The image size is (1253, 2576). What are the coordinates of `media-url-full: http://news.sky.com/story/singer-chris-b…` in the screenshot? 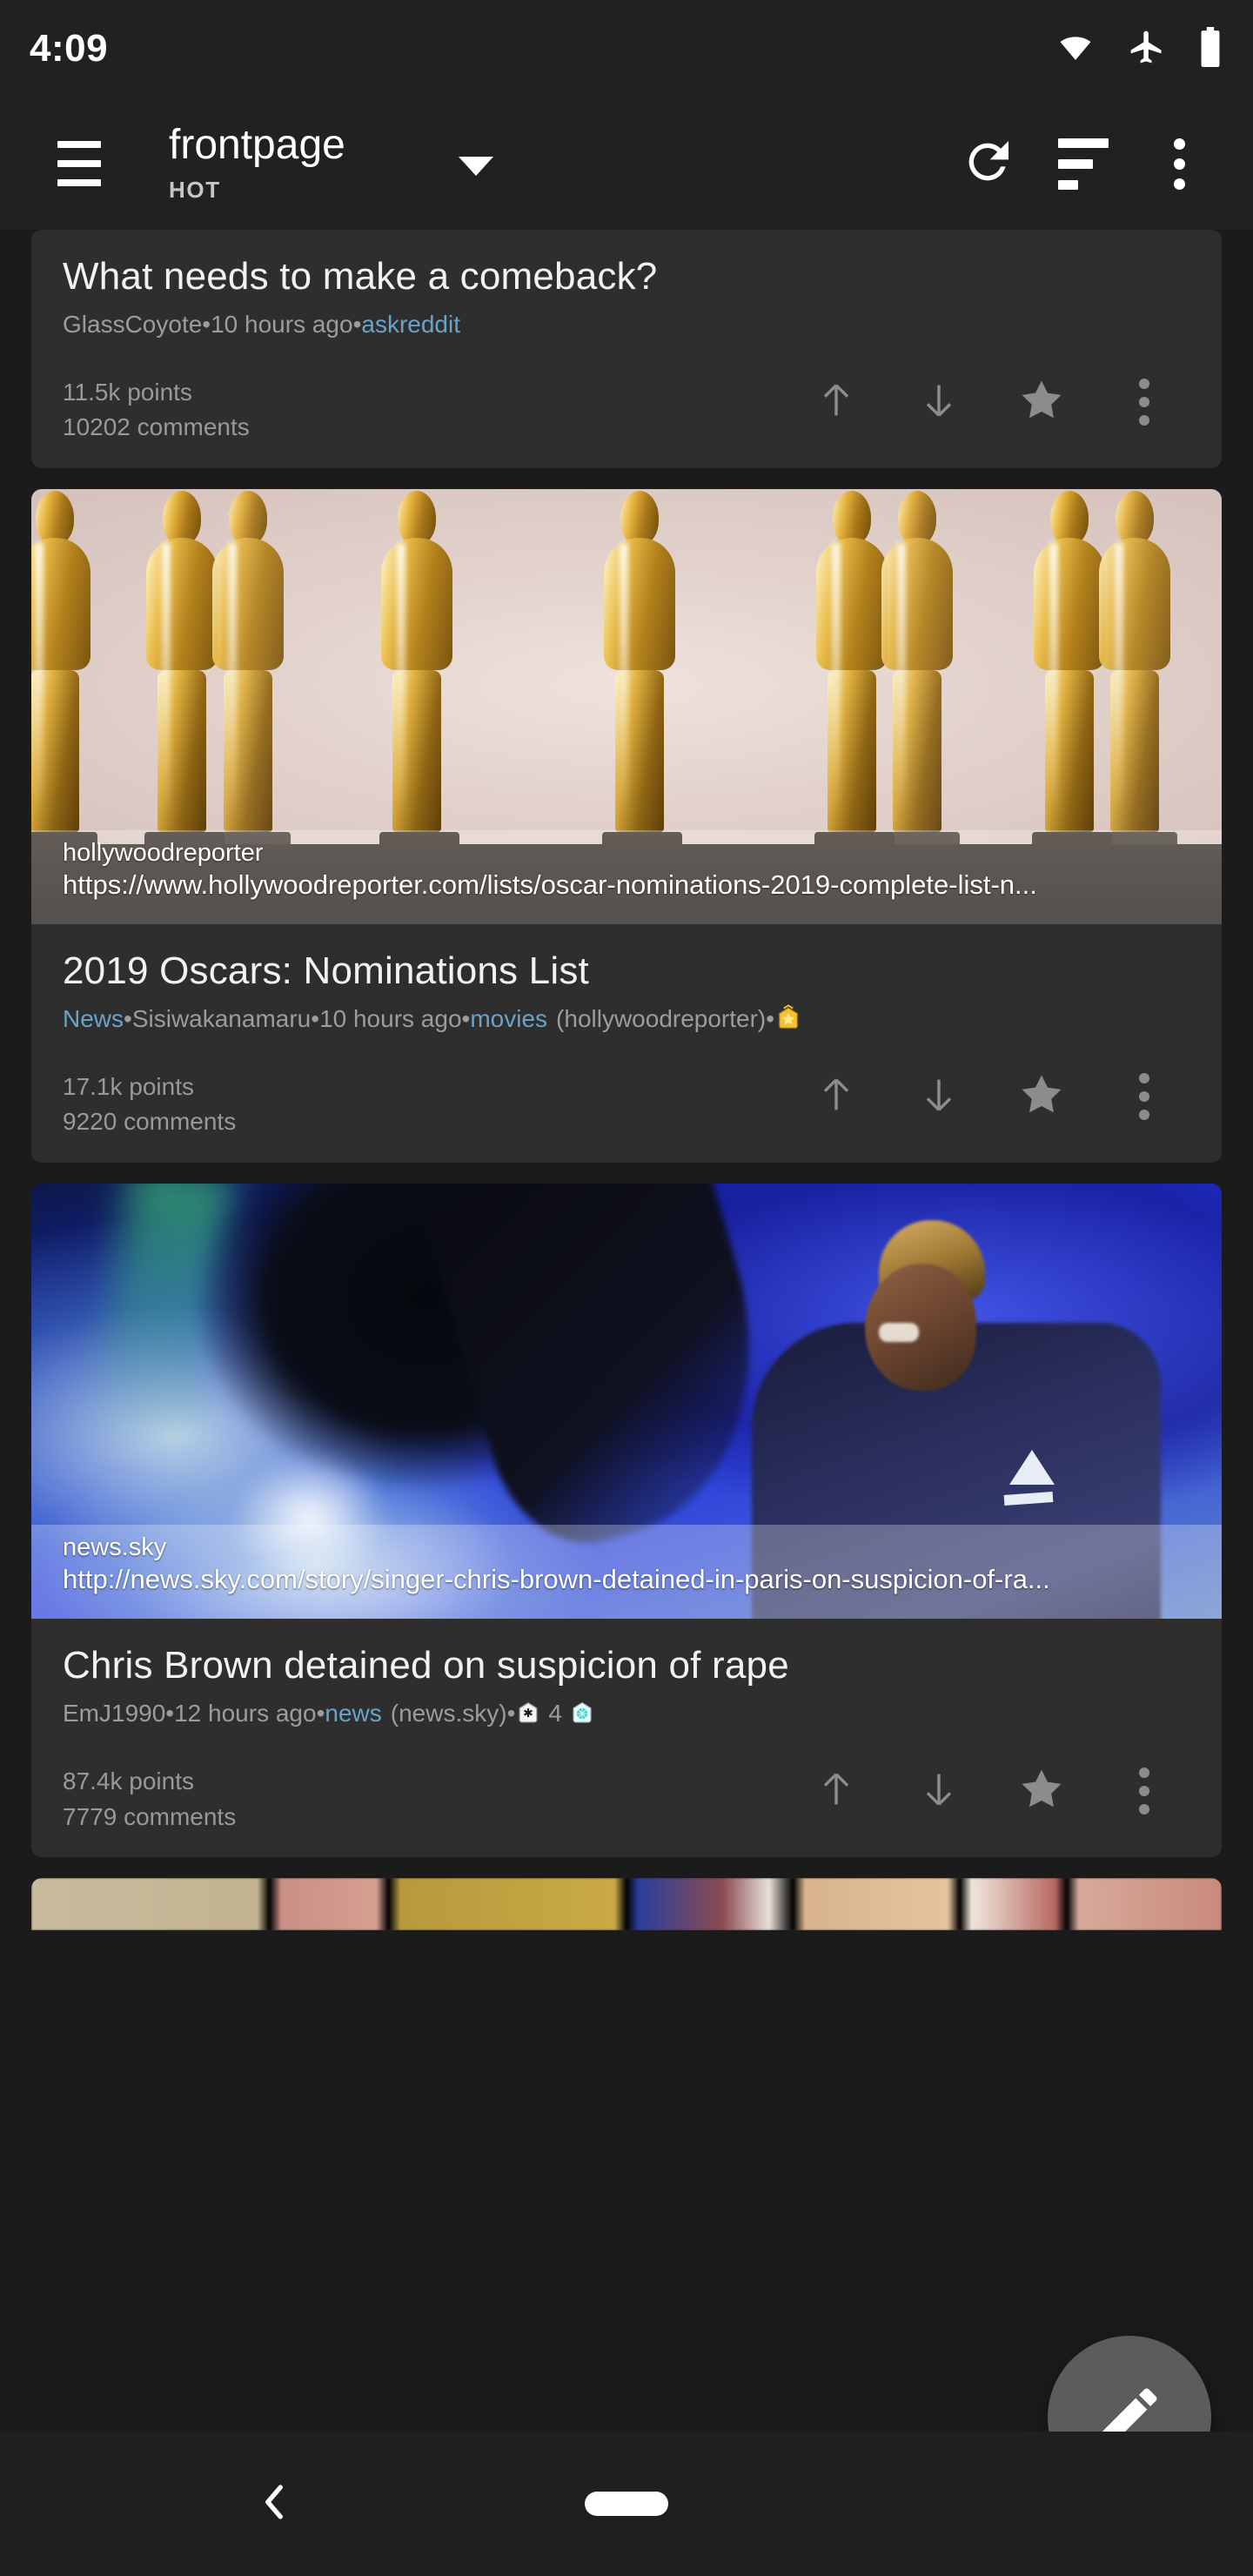 It's located at (556, 1580).